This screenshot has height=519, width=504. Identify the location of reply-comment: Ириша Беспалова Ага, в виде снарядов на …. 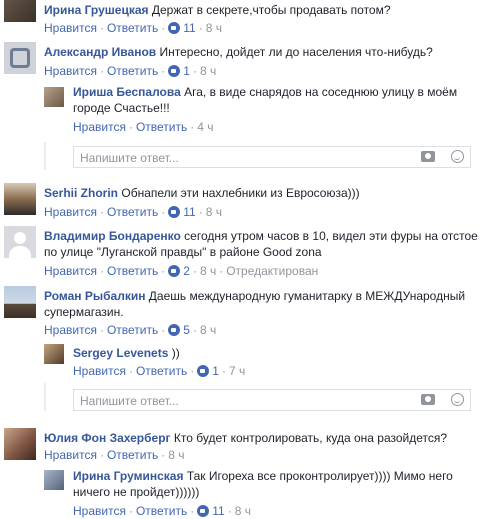
(252, 109).